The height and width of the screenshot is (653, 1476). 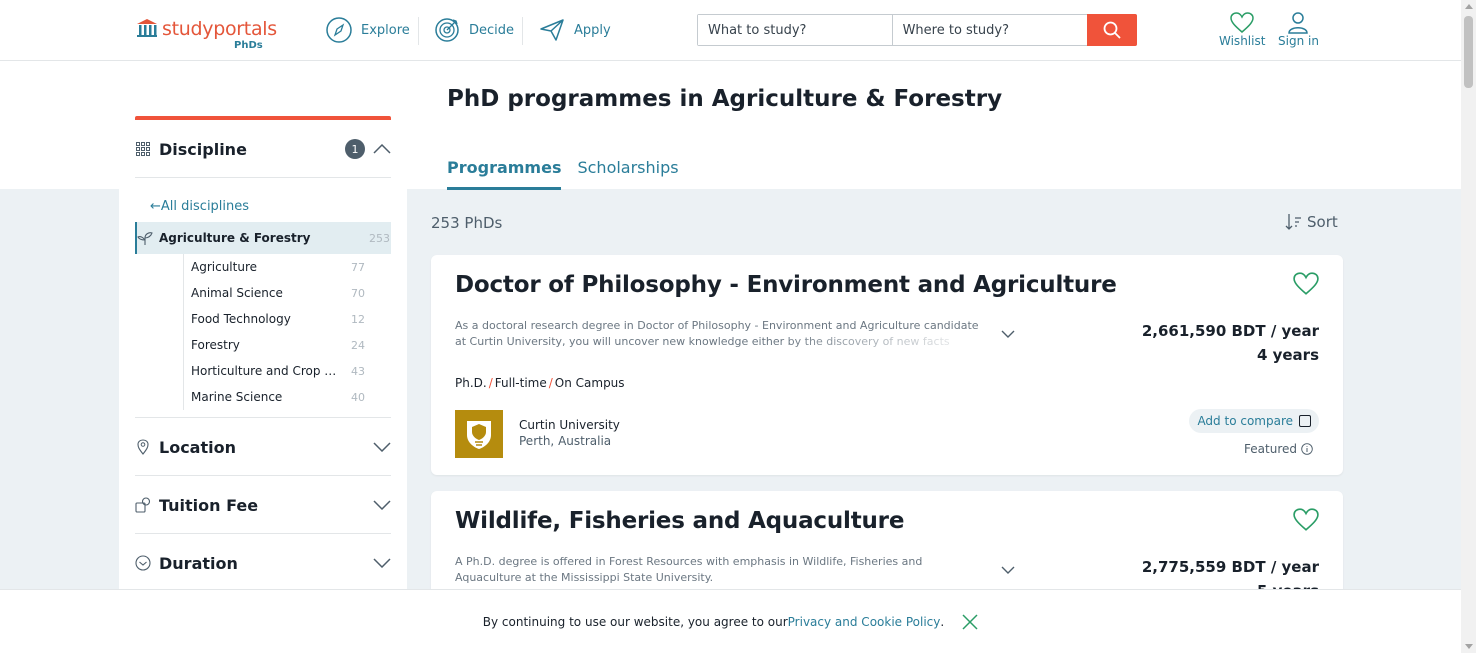 I want to click on programme-facts: Ph.D. / Full-time / On Campus, so click(x=540, y=383).